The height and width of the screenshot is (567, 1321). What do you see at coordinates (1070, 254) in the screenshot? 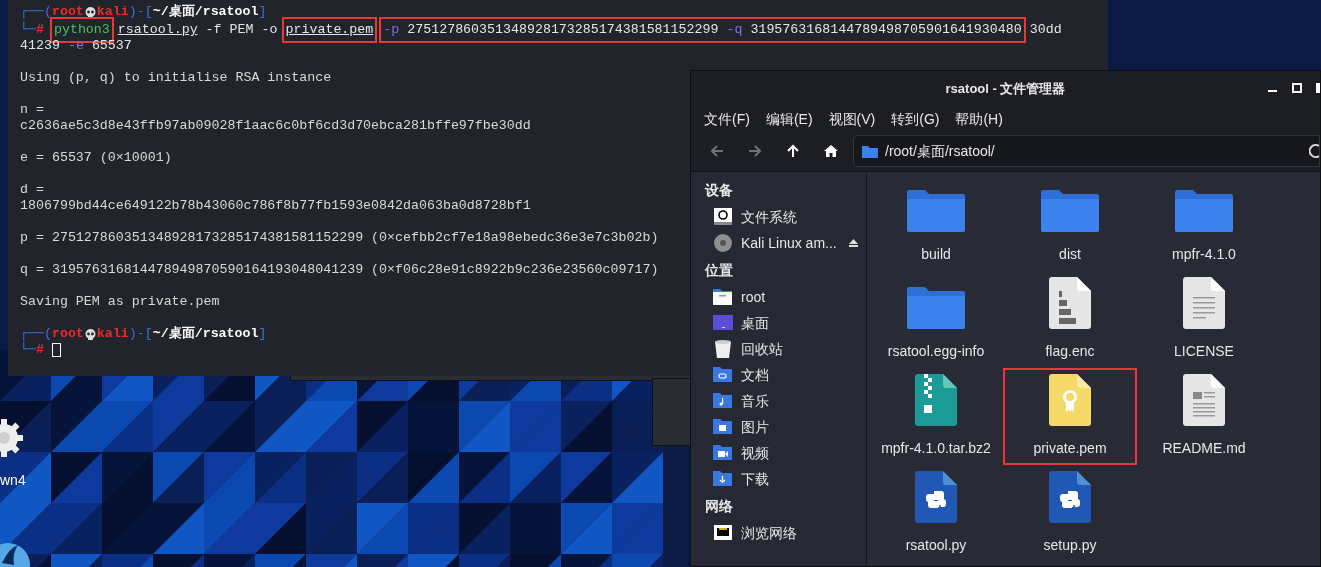
I see `file-name: dist` at bounding box center [1070, 254].